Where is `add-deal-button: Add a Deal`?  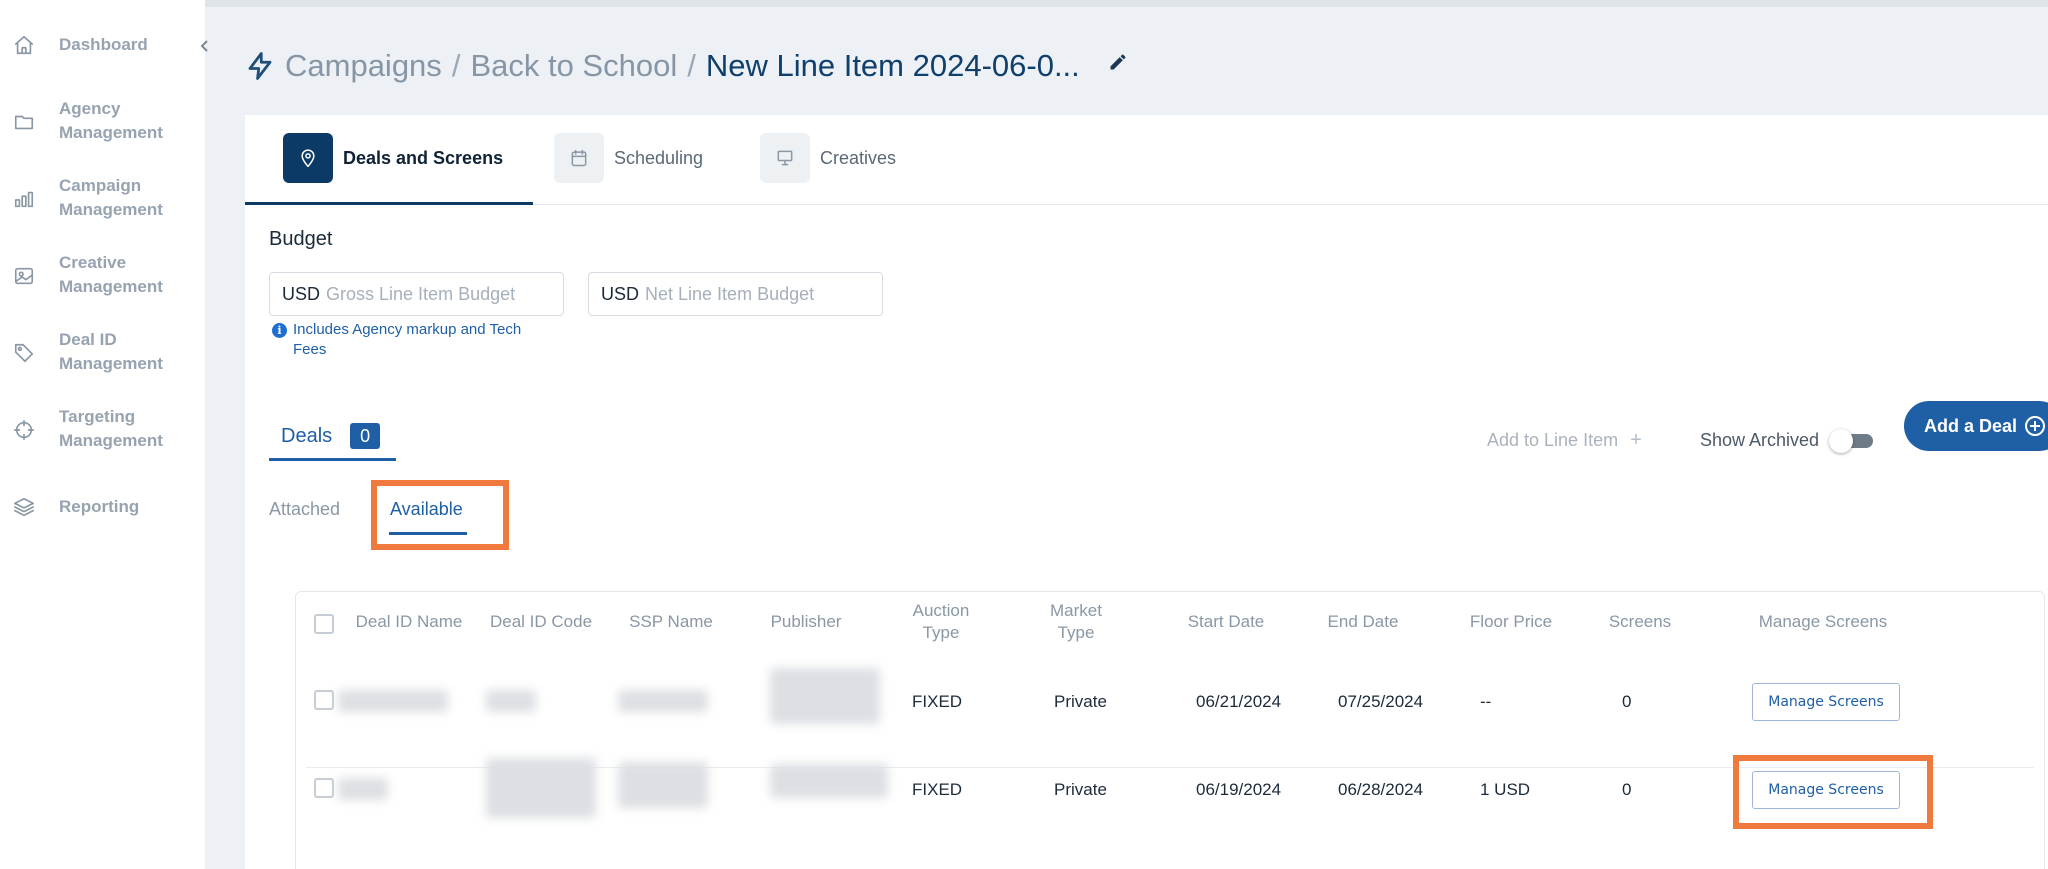 add-deal-button: Add a Deal is located at coordinates (1976, 426).